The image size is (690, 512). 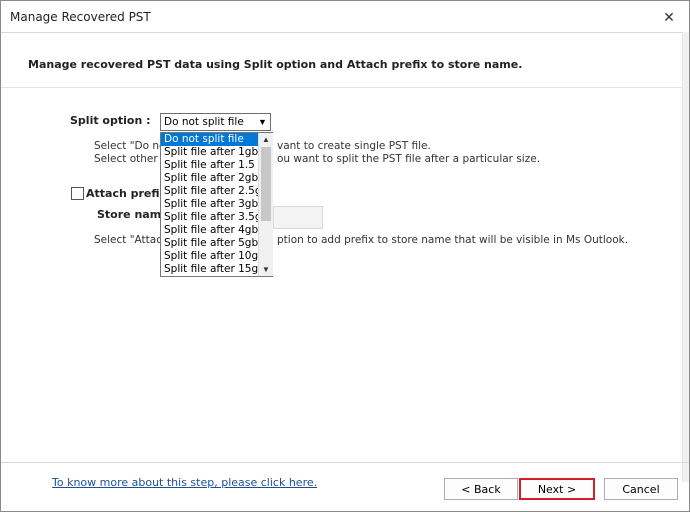 I want to click on dropdown-option: Split file after 10gb, so click(x=213, y=256).